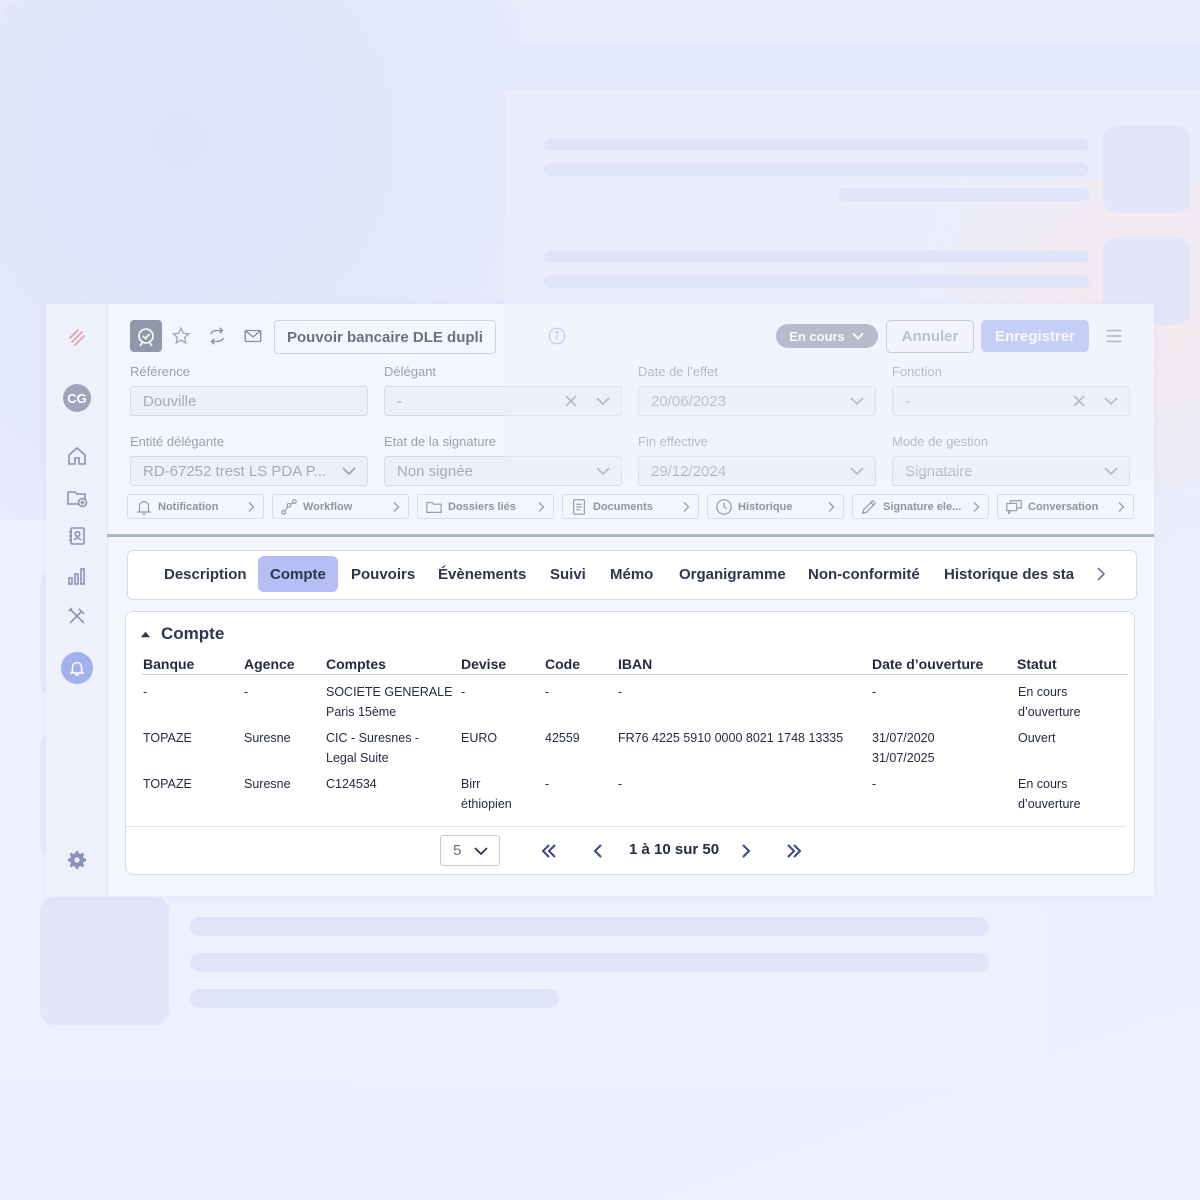  Describe the element at coordinates (1114, 336) in the screenshot. I see `hamburger-menu-icon` at that location.